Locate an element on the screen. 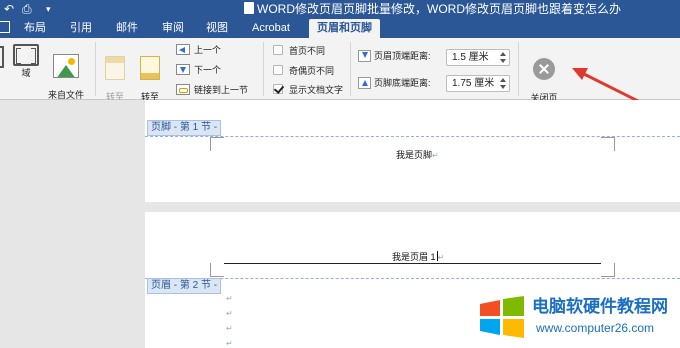  partial-ribbon-button is located at coordinates (4, 58).